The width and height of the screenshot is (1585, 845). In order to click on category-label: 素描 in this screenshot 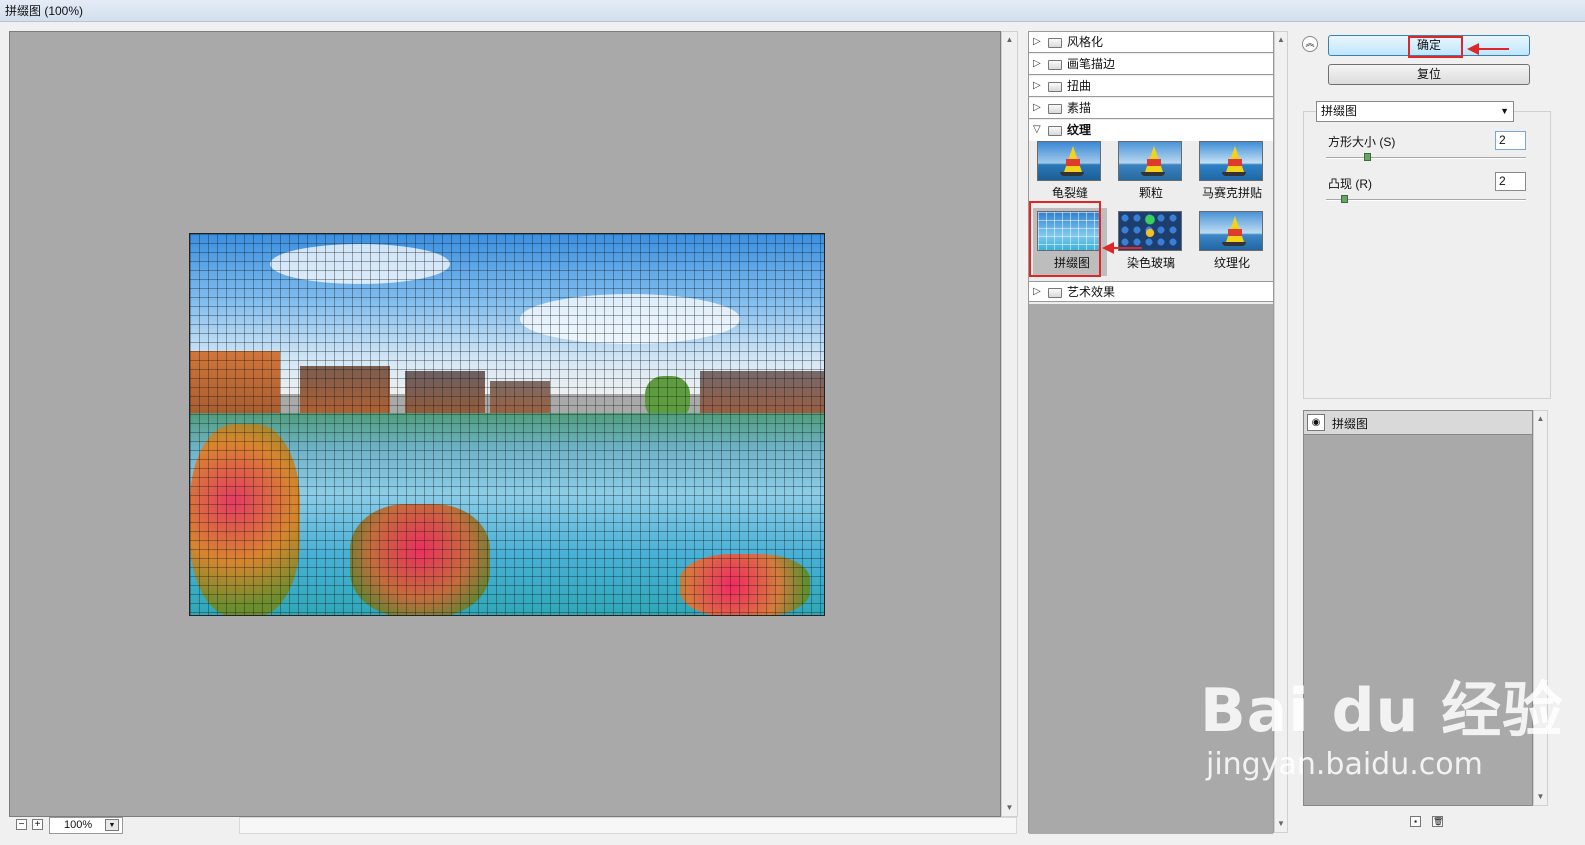, I will do `click(1079, 108)`.